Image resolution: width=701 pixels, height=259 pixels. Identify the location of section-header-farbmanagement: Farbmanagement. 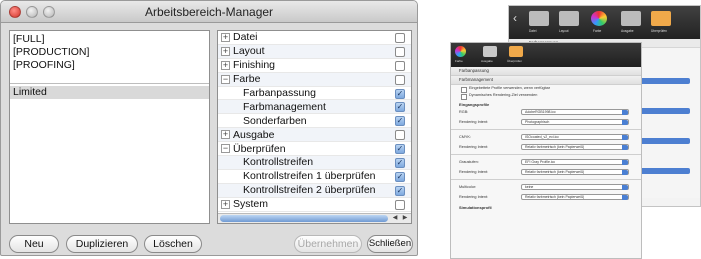
(546, 80).